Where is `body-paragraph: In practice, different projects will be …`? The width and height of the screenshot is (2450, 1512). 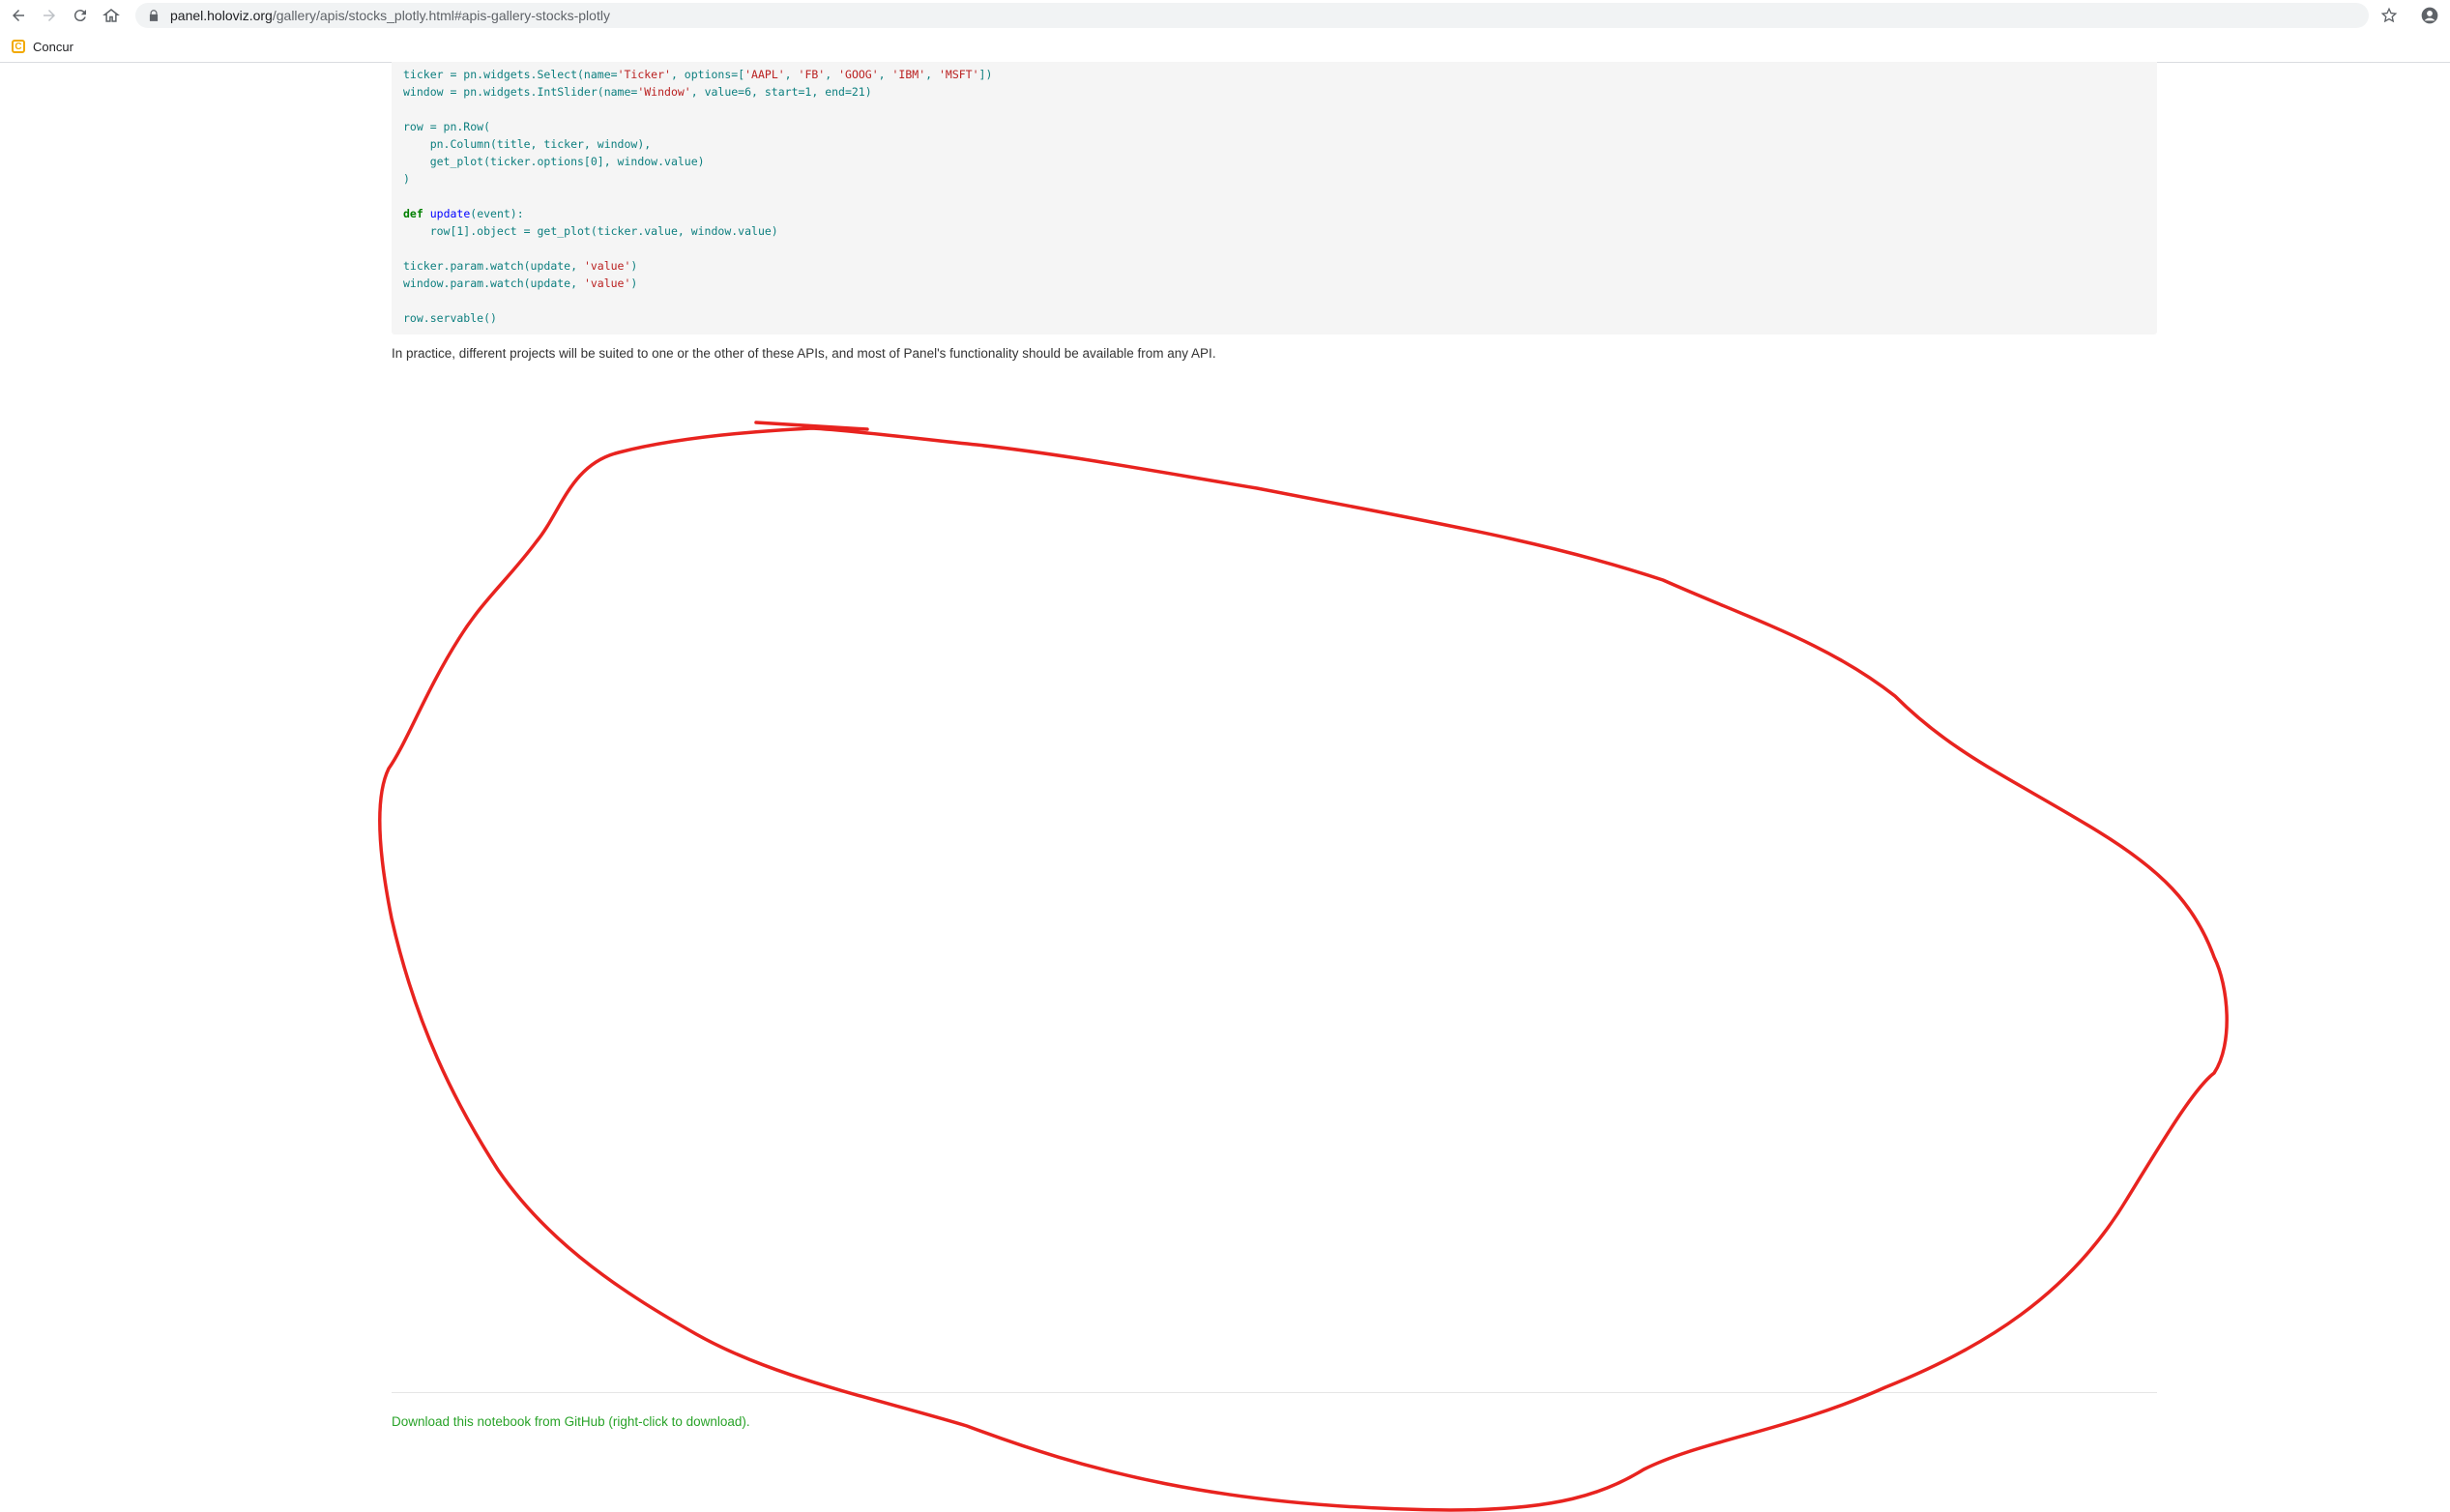 body-paragraph: In practice, different projects will be … is located at coordinates (804, 353).